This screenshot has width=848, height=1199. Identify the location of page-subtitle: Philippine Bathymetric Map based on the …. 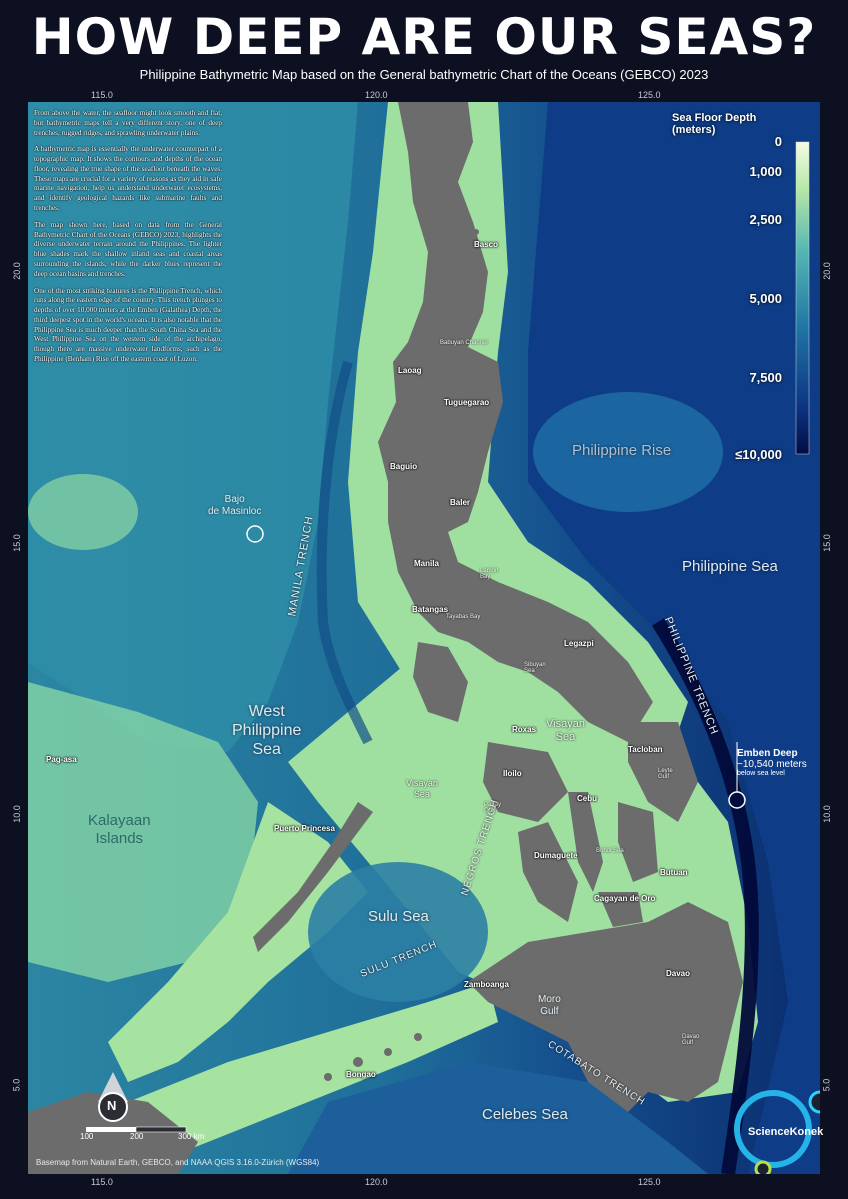
(424, 74).